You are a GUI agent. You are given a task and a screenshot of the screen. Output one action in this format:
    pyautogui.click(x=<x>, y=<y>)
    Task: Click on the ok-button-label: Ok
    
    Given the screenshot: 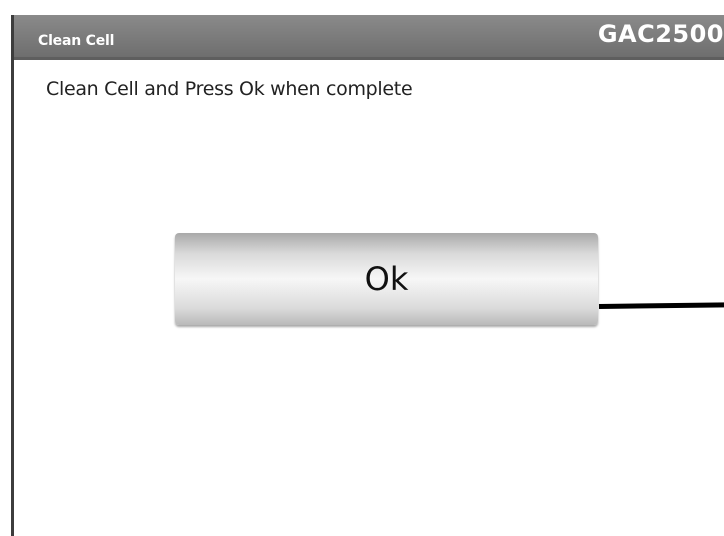 What is the action you would take?
    pyautogui.click(x=386, y=279)
    